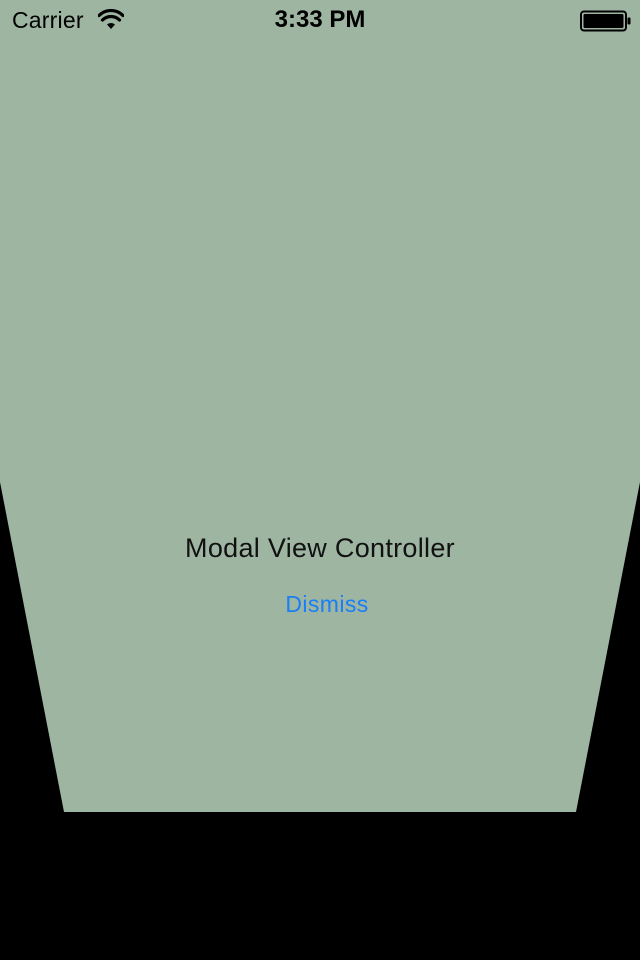 The height and width of the screenshot is (960, 640). Describe the element at coordinates (320, 548) in the screenshot. I see `modal-title: Modal View Controller` at that location.